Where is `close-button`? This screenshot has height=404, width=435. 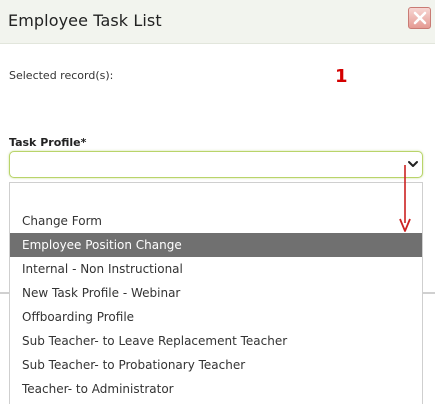
close-button is located at coordinates (419, 18).